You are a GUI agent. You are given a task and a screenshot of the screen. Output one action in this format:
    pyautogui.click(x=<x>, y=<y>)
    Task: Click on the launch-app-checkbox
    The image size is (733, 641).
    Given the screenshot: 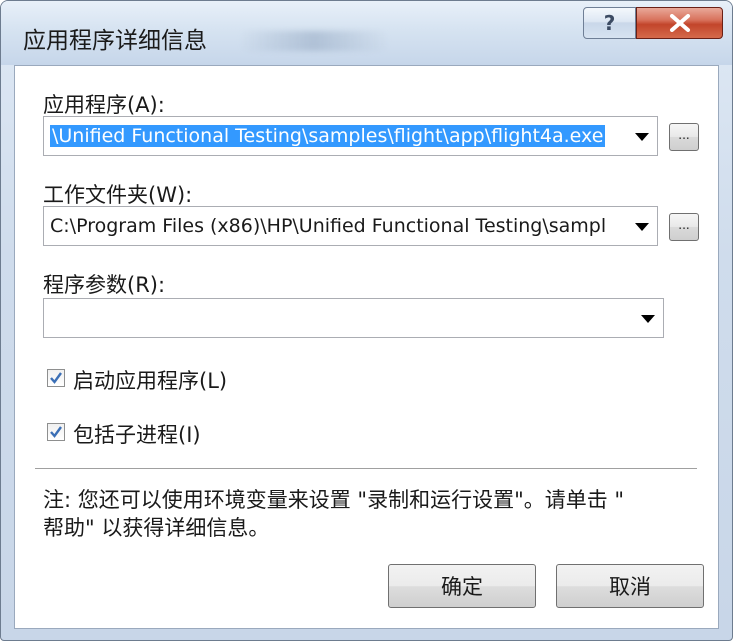 What is the action you would take?
    pyautogui.click(x=56, y=378)
    